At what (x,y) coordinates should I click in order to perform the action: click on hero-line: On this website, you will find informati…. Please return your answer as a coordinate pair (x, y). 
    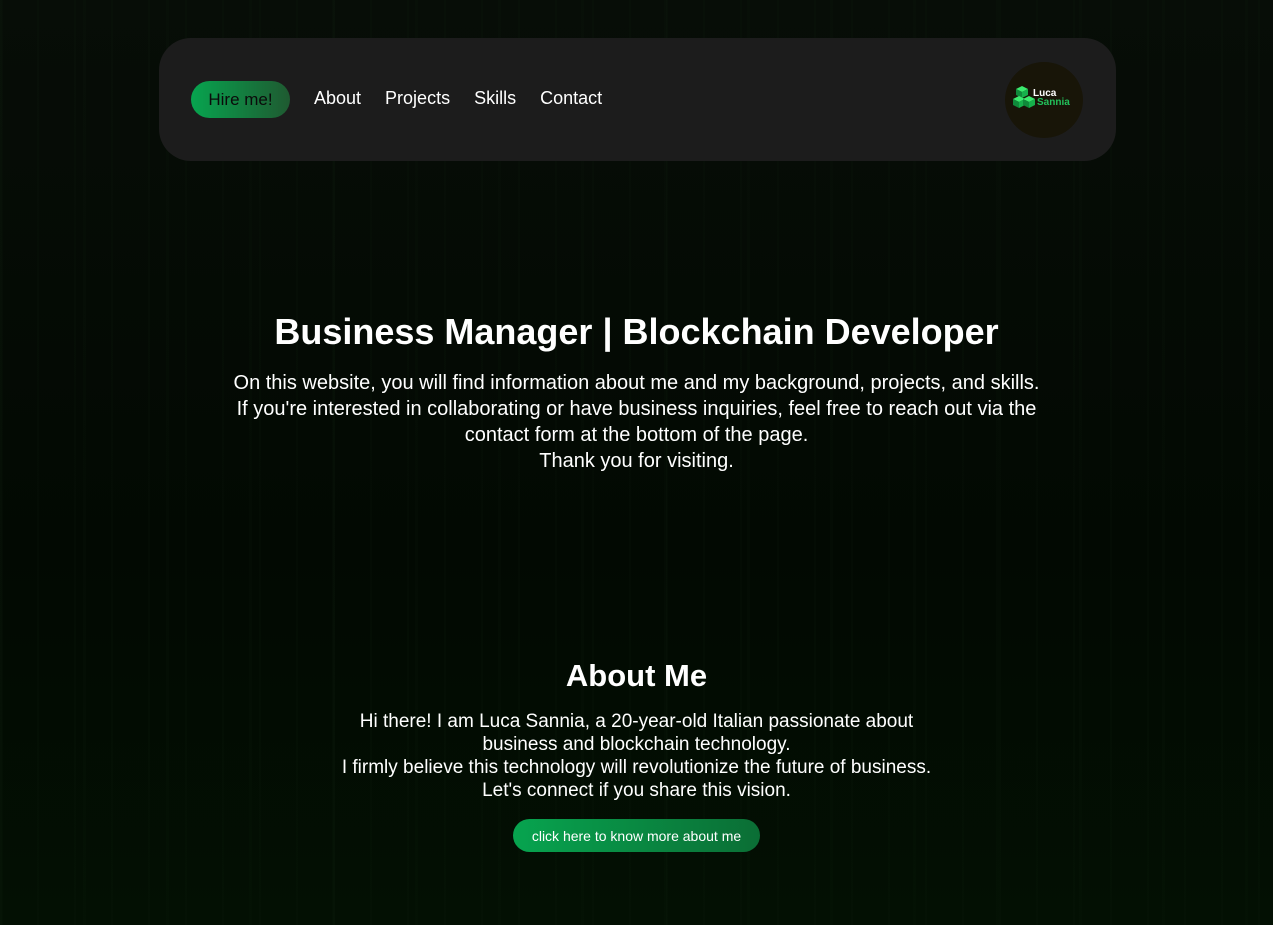
    Looking at the image, I should click on (636, 383).